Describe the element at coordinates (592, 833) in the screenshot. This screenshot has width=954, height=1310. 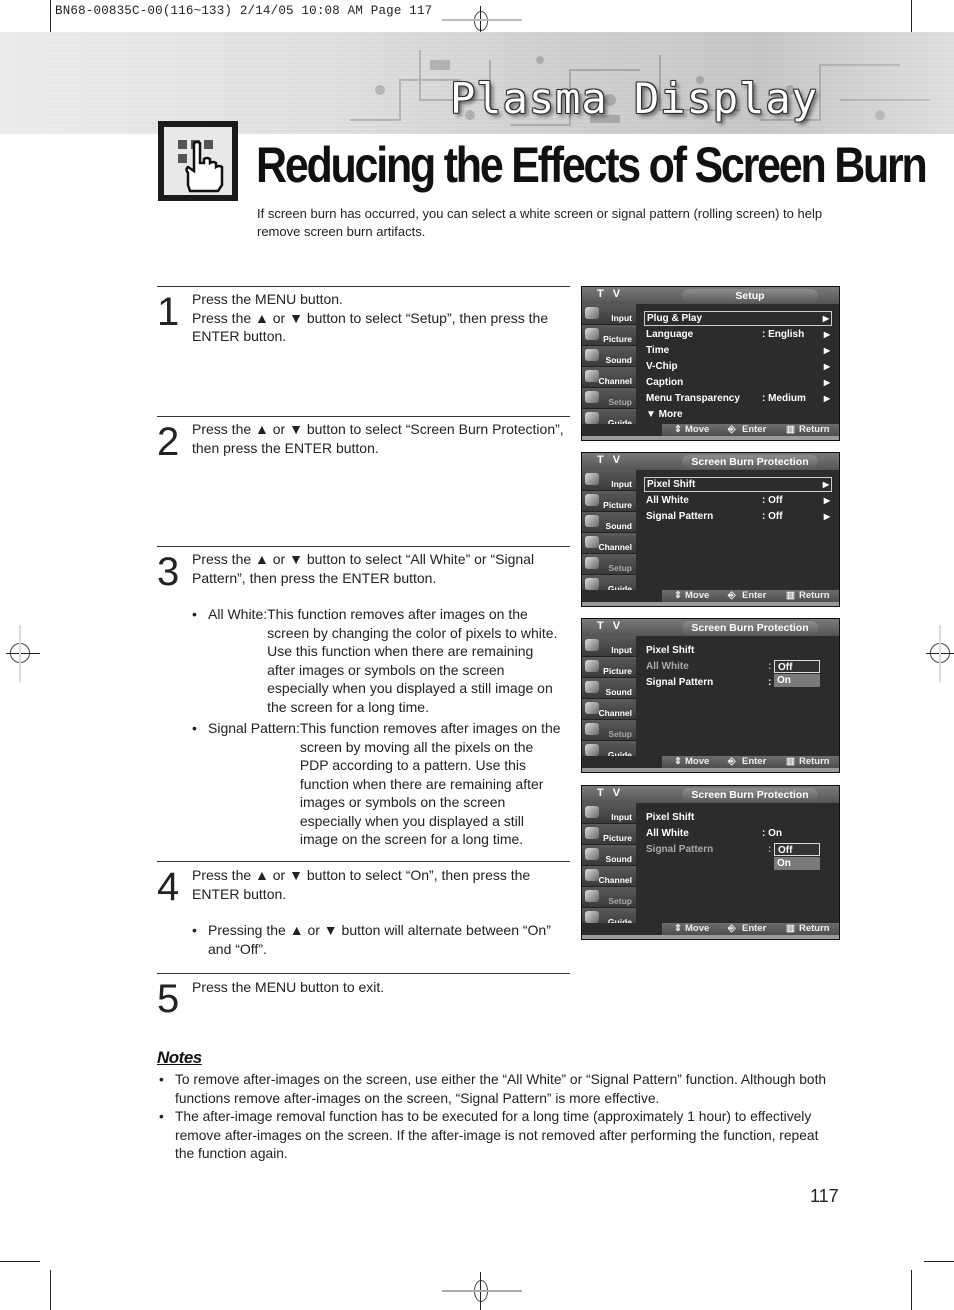
I see `picture-icon` at that location.